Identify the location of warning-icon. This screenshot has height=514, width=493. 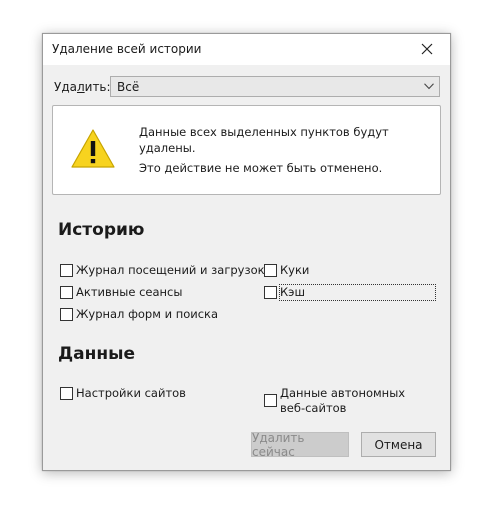
(93, 148).